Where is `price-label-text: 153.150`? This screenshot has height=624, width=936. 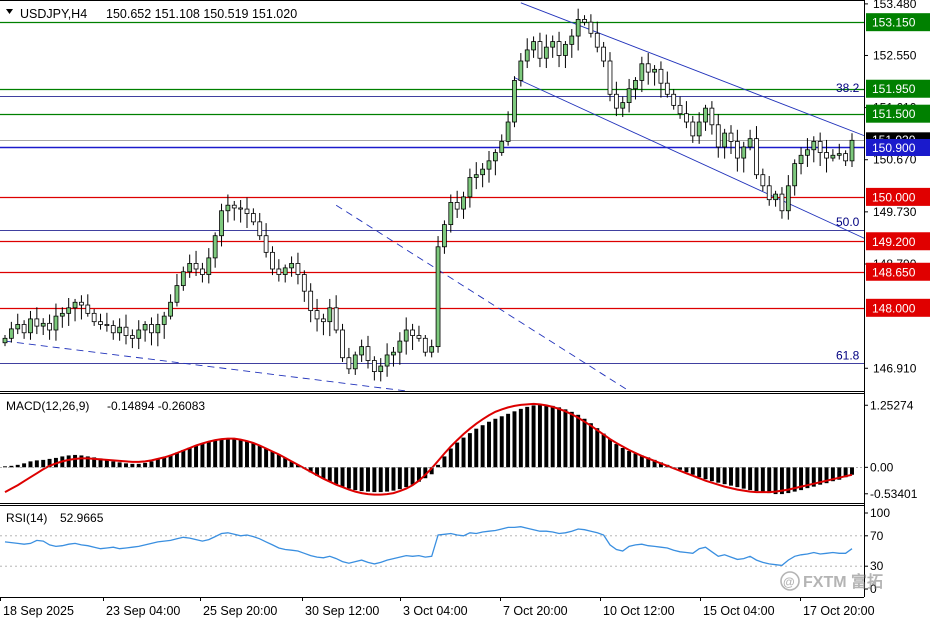
price-label-text: 153.150 is located at coordinates (894, 23).